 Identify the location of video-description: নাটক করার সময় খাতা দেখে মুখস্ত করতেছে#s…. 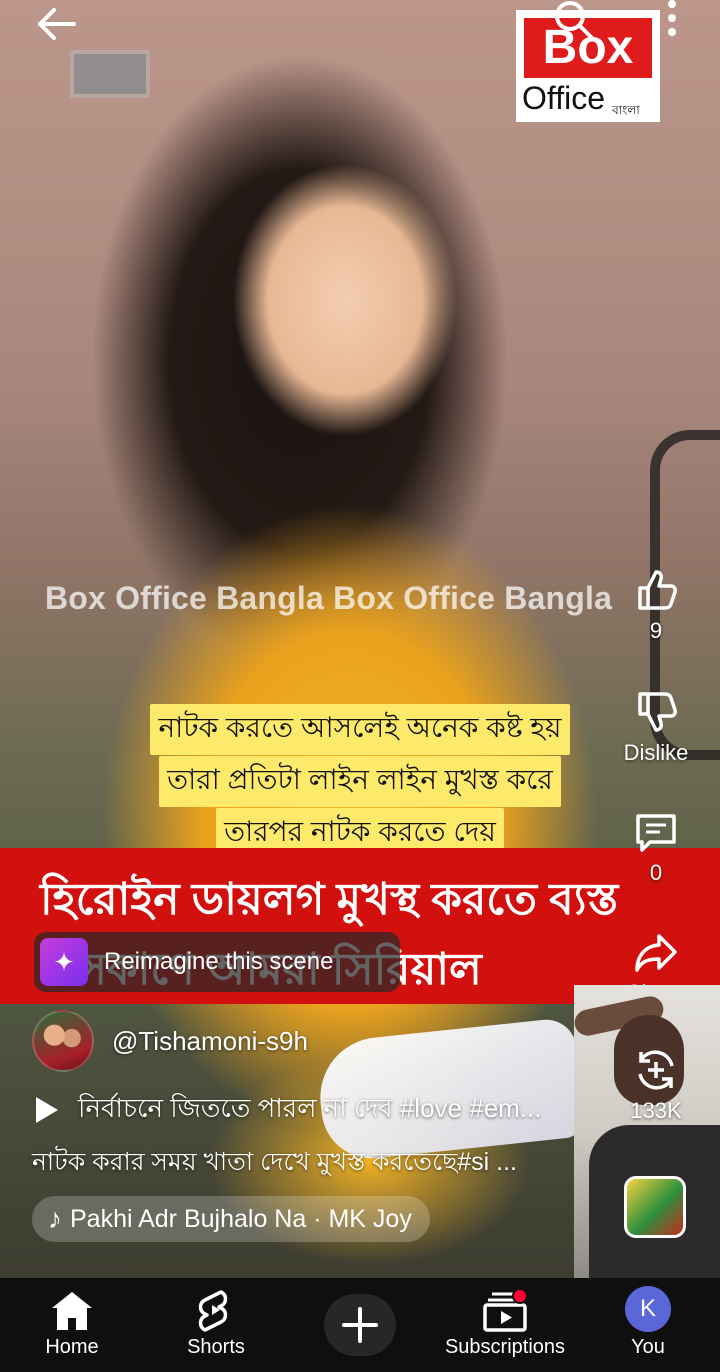
(274, 1163).